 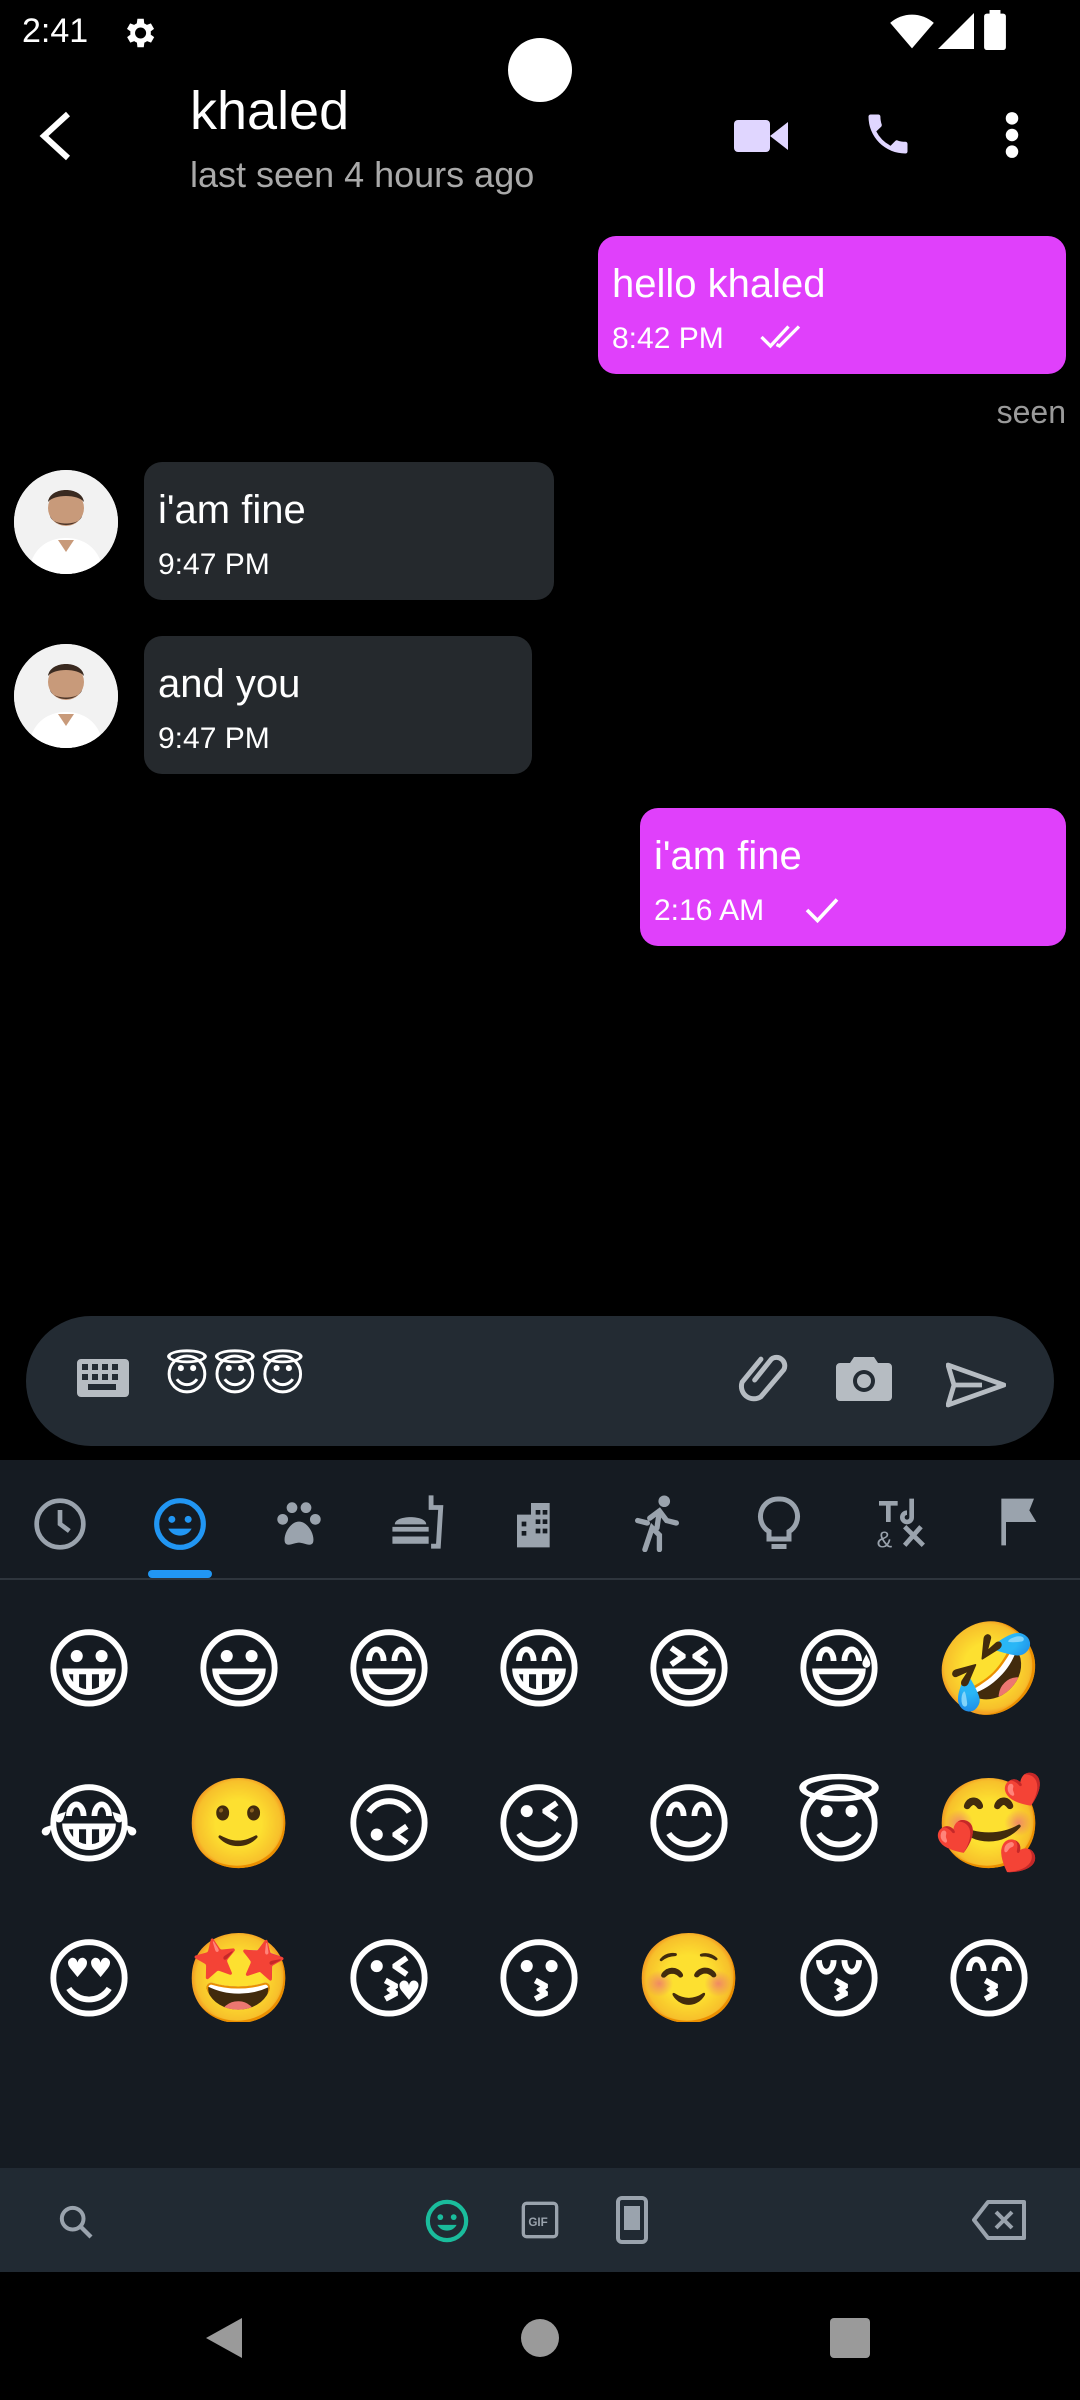 I want to click on nav-recents-icon, so click(x=850, y=2338).